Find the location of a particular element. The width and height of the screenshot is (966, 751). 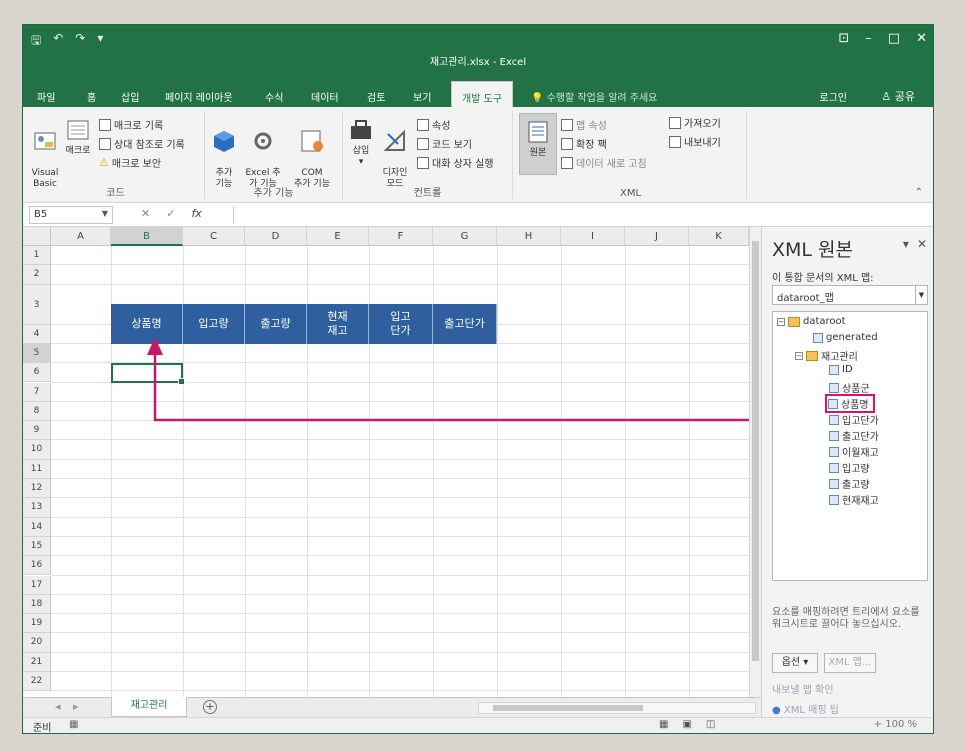

tab-home: 홈 is located at coordinates (91, 96).